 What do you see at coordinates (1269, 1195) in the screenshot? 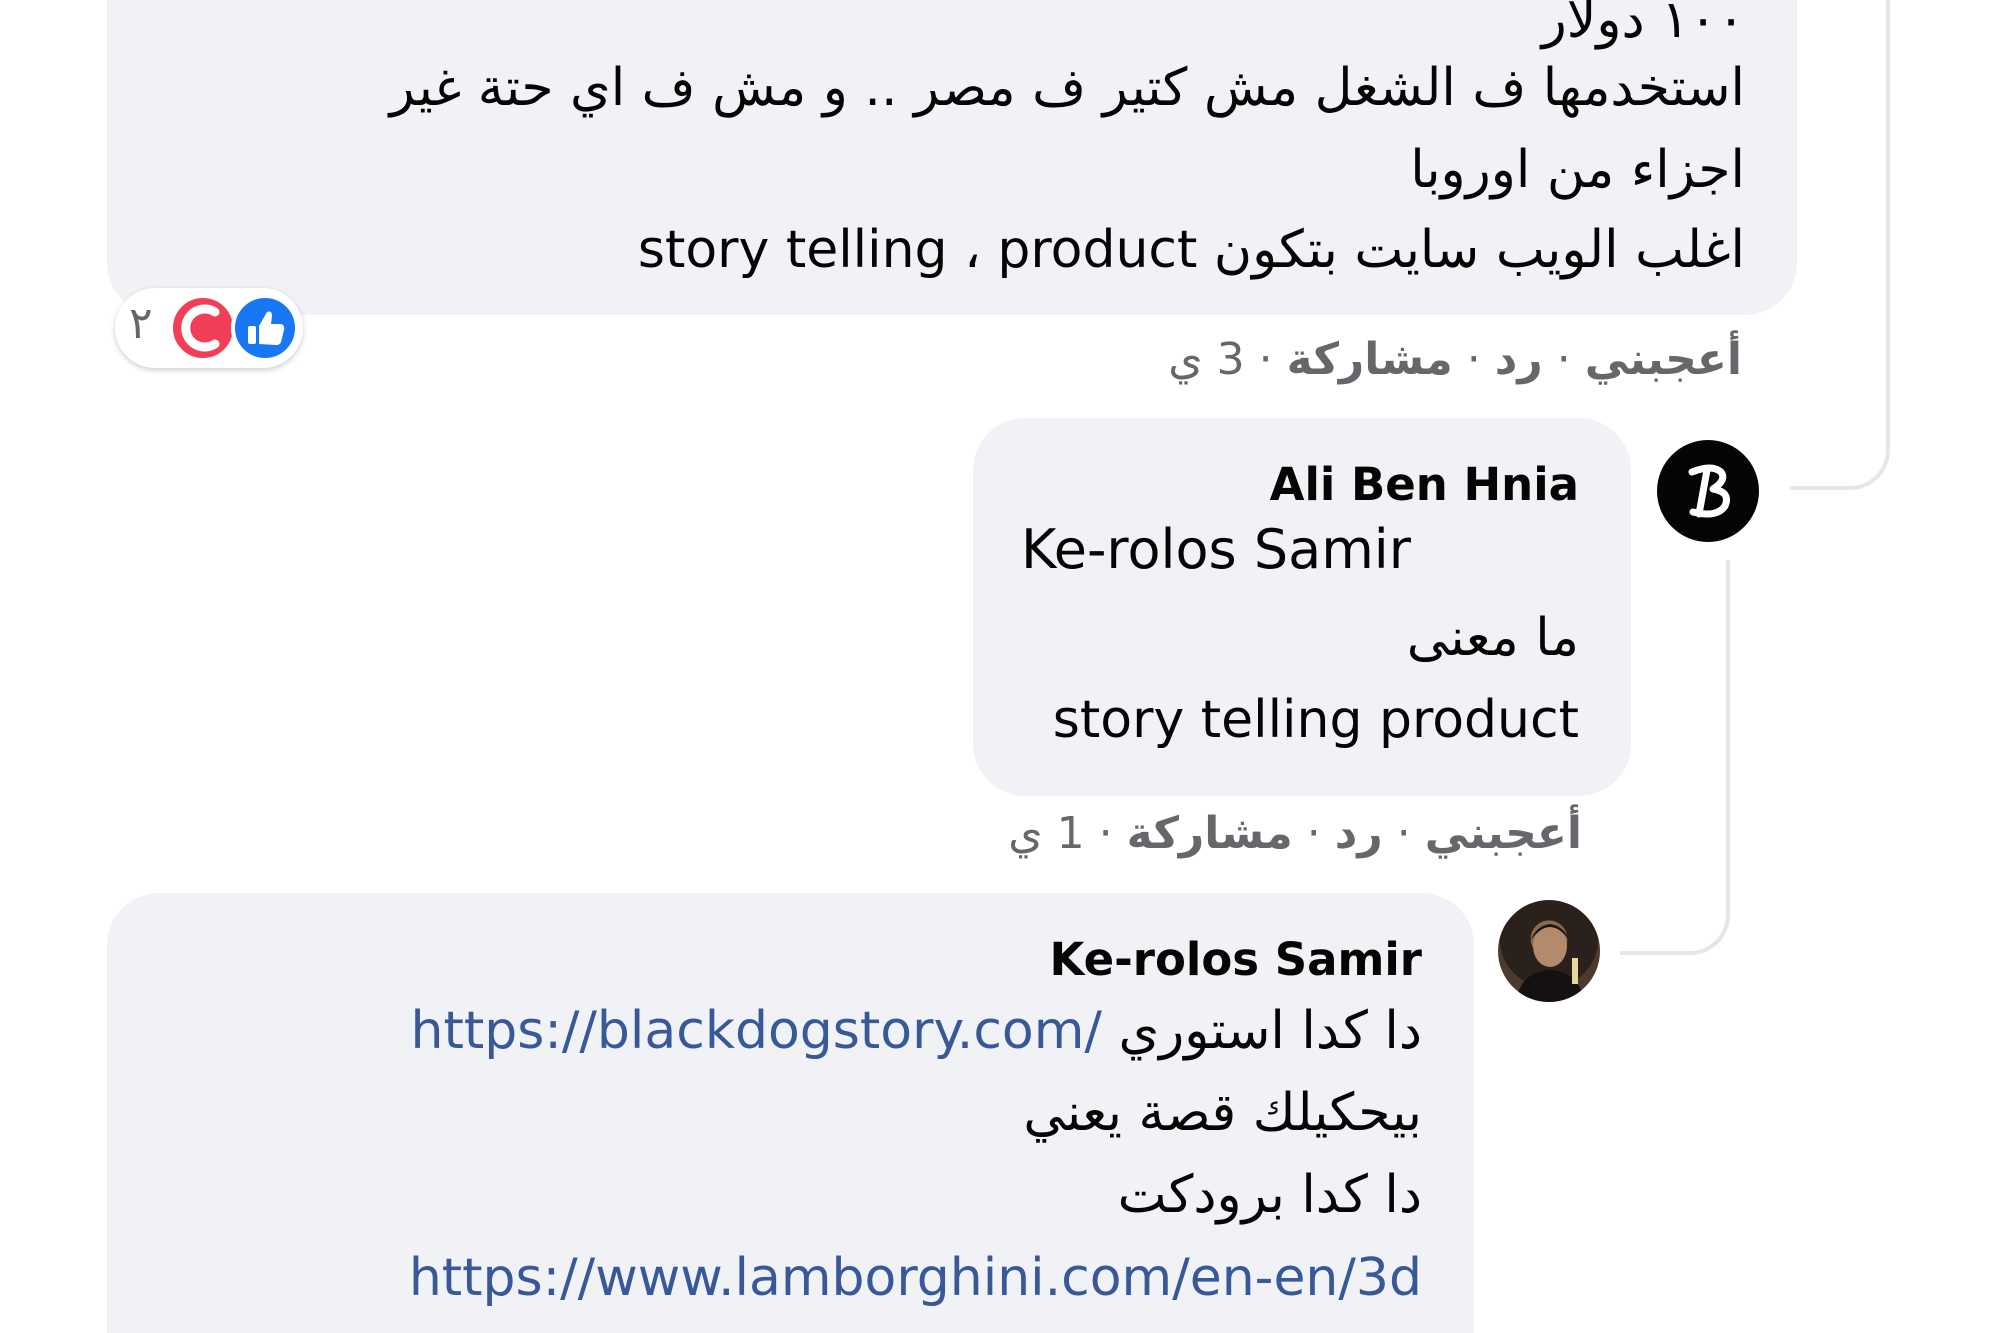
I see `comment-text-line: دا كدا برودكت` at bounding box center [1269, 1195].